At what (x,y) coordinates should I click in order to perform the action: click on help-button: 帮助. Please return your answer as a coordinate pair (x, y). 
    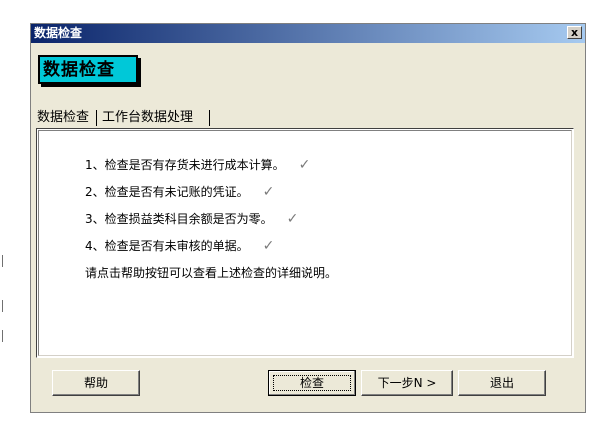
    Looking at the image, I should click on (96, 383).